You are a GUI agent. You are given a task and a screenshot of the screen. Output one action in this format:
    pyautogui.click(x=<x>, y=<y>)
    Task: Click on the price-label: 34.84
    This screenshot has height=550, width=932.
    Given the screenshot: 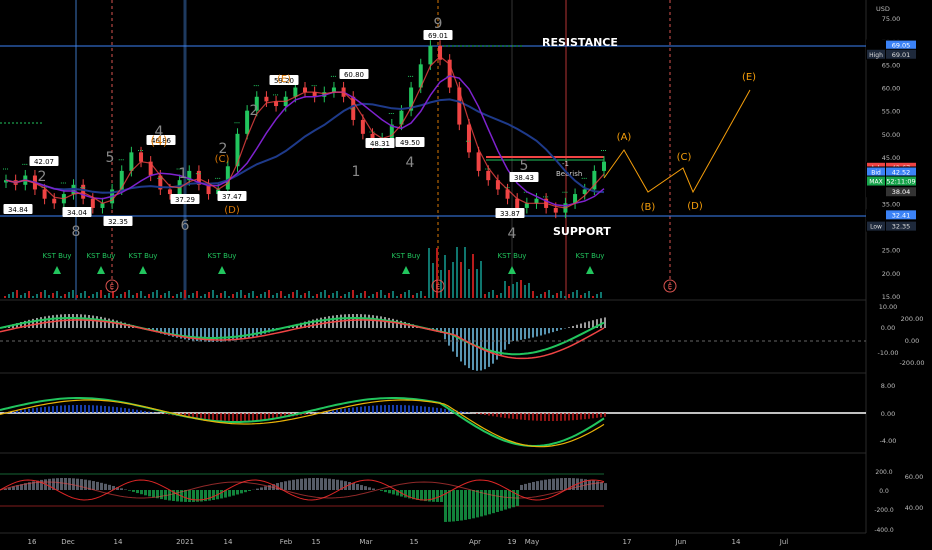 What is the action you would take?
    pyautogui.click(x=18, y=210)
    